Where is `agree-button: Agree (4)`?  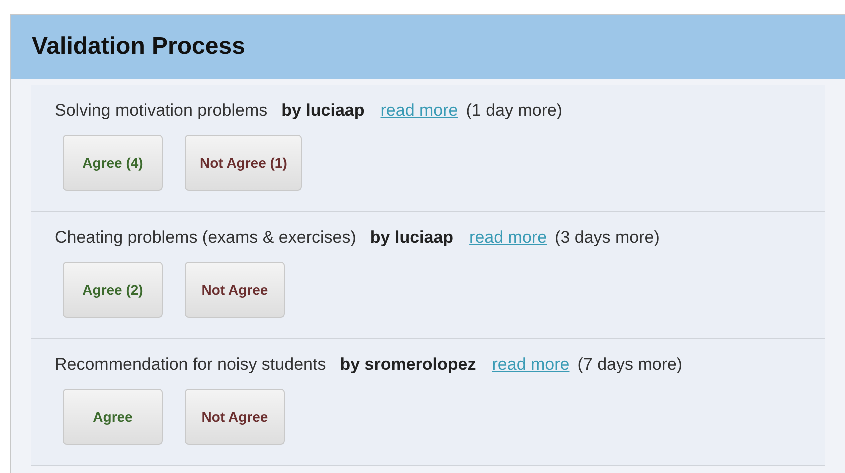
agree-button: Agree (4) is located at coordinates (113, 163).